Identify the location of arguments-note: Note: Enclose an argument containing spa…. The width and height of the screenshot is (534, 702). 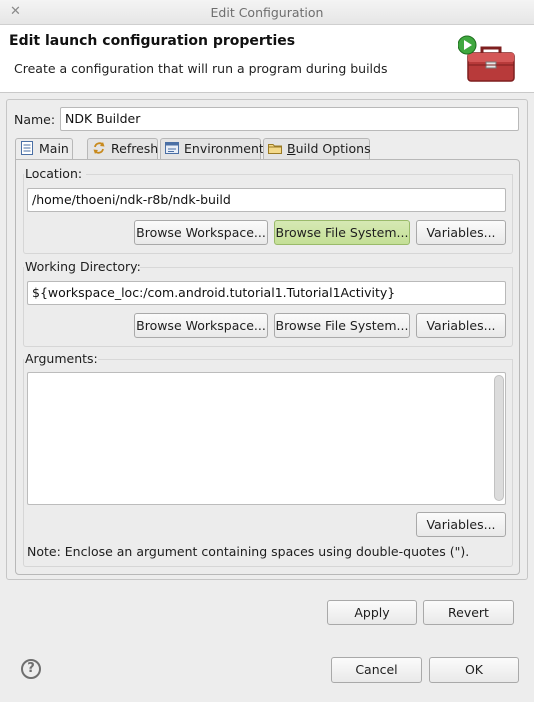
(248, 551).